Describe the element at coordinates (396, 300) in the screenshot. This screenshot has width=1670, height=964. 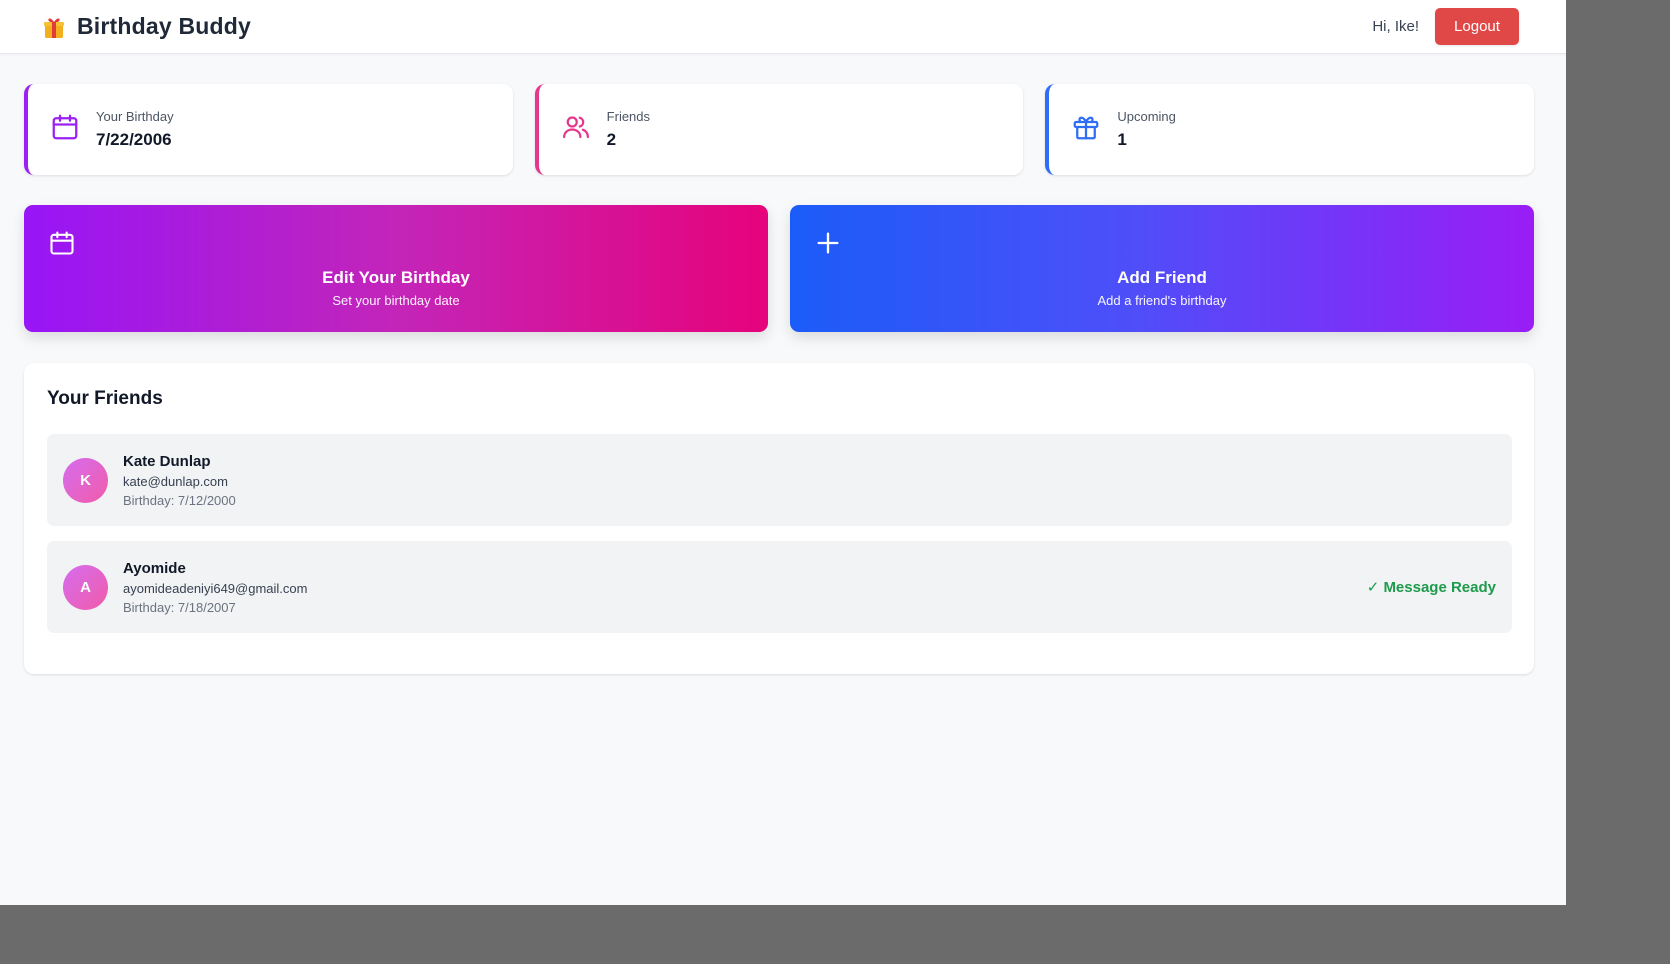
I see `action-subtitle: Set your birthday date` at that location.